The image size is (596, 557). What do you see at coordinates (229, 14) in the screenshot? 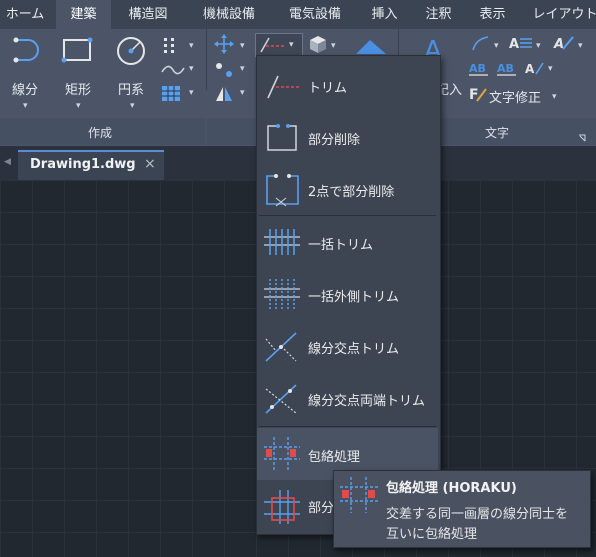
I see `tab-mechanical: 機械設備` at bounding box center [229, 14].